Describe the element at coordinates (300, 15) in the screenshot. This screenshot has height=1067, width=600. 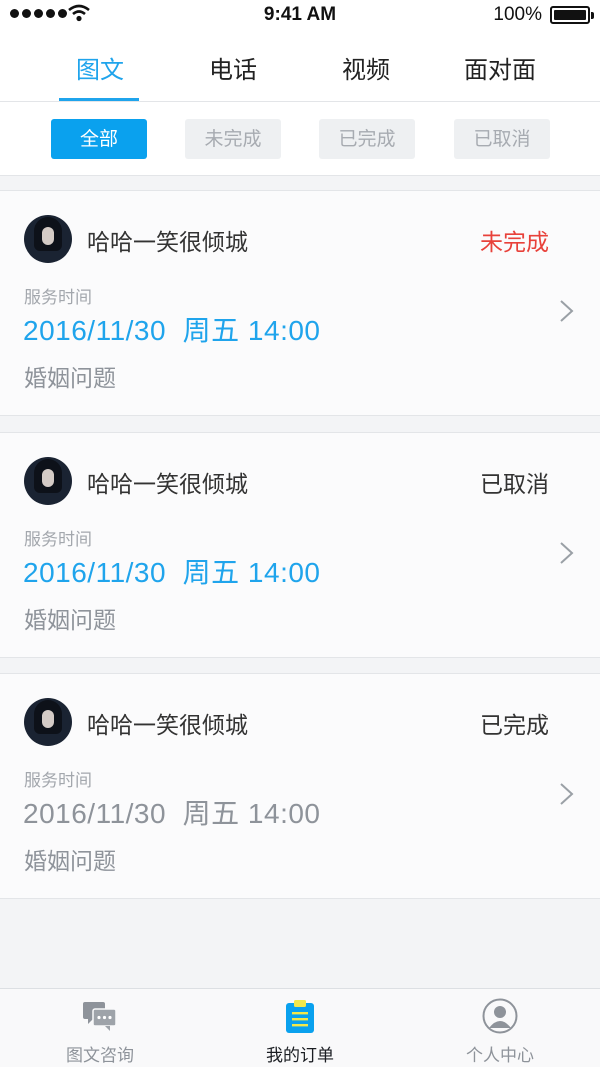
I see `status-bar: 9:41 AM 100%` at that location.